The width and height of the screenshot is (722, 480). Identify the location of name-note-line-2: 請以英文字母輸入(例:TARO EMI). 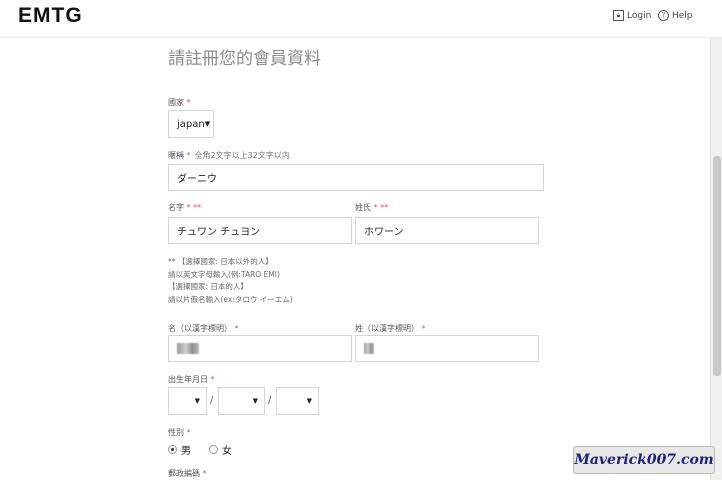
(224, 274).